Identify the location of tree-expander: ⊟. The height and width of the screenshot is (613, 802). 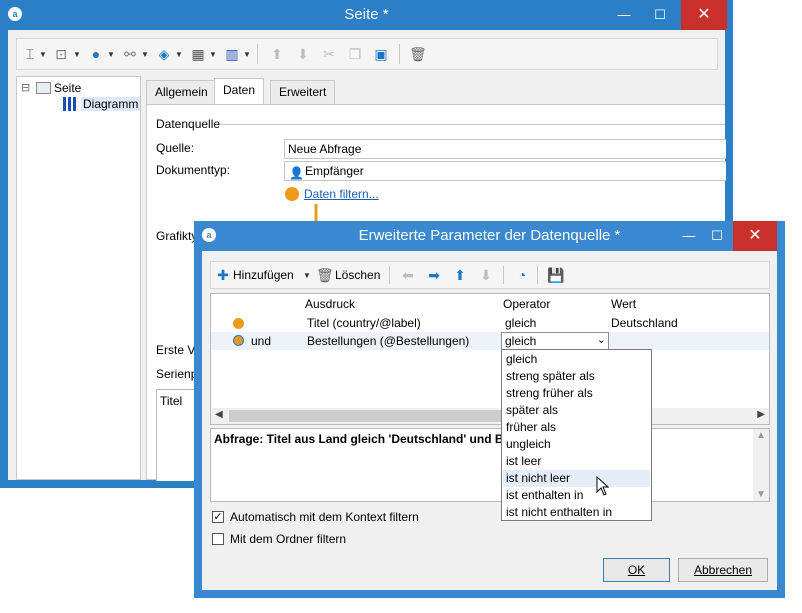
(25, 87).